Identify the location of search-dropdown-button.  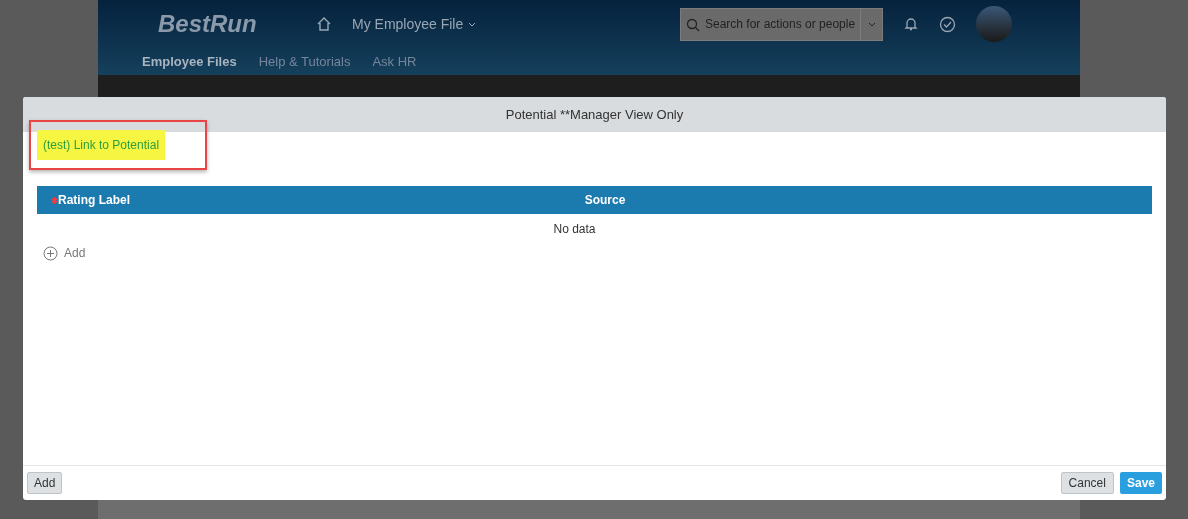
(872, 24).